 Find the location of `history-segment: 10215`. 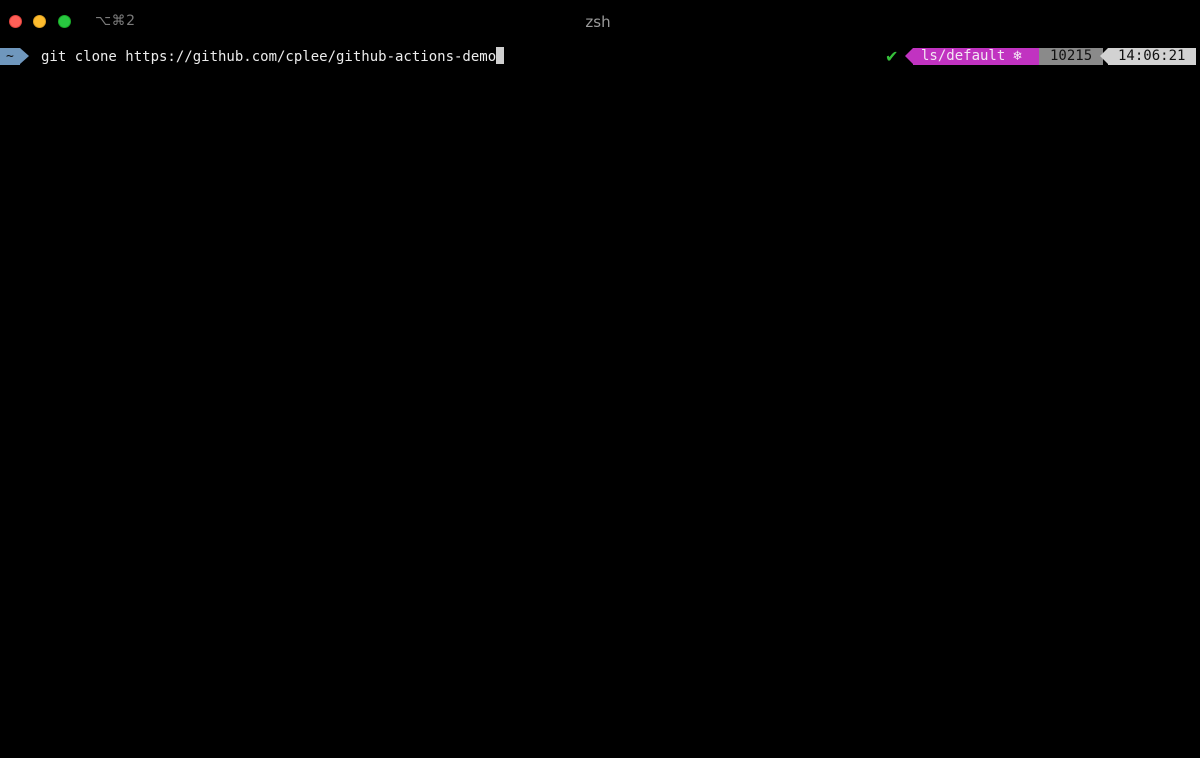

history-segment: 10215 is located at coordinates (1071, 56).